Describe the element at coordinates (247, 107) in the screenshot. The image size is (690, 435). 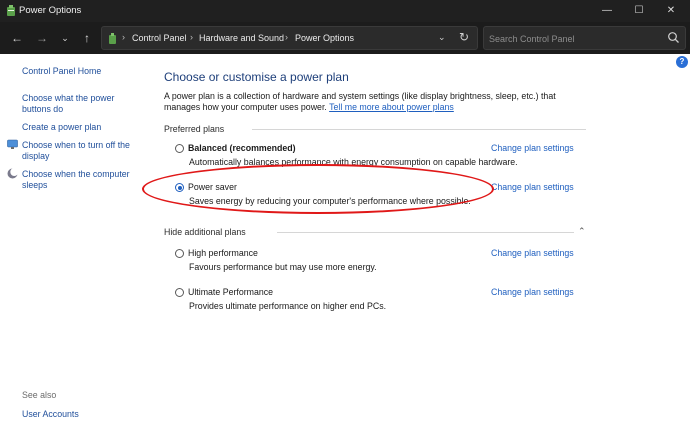
I see `description-line2: manages how your computer uses power.` at that location.